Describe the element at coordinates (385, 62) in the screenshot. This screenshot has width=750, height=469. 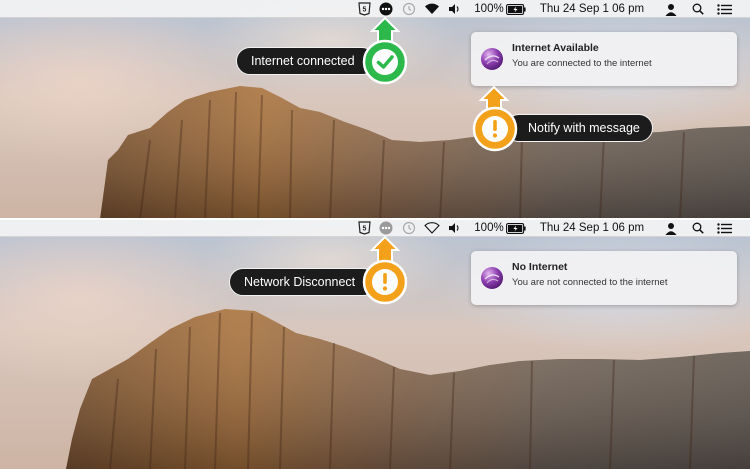
I see `checkmark-icon` at that location.